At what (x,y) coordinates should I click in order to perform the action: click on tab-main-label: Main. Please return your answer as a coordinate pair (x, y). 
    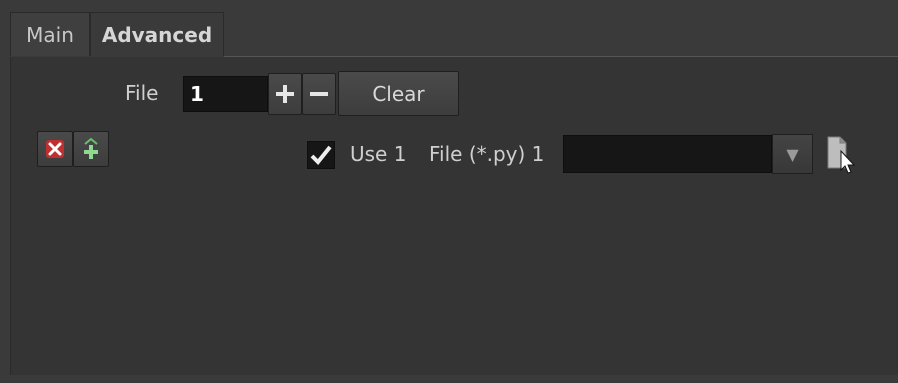
    Looking at the image, I should click on (50, 34).